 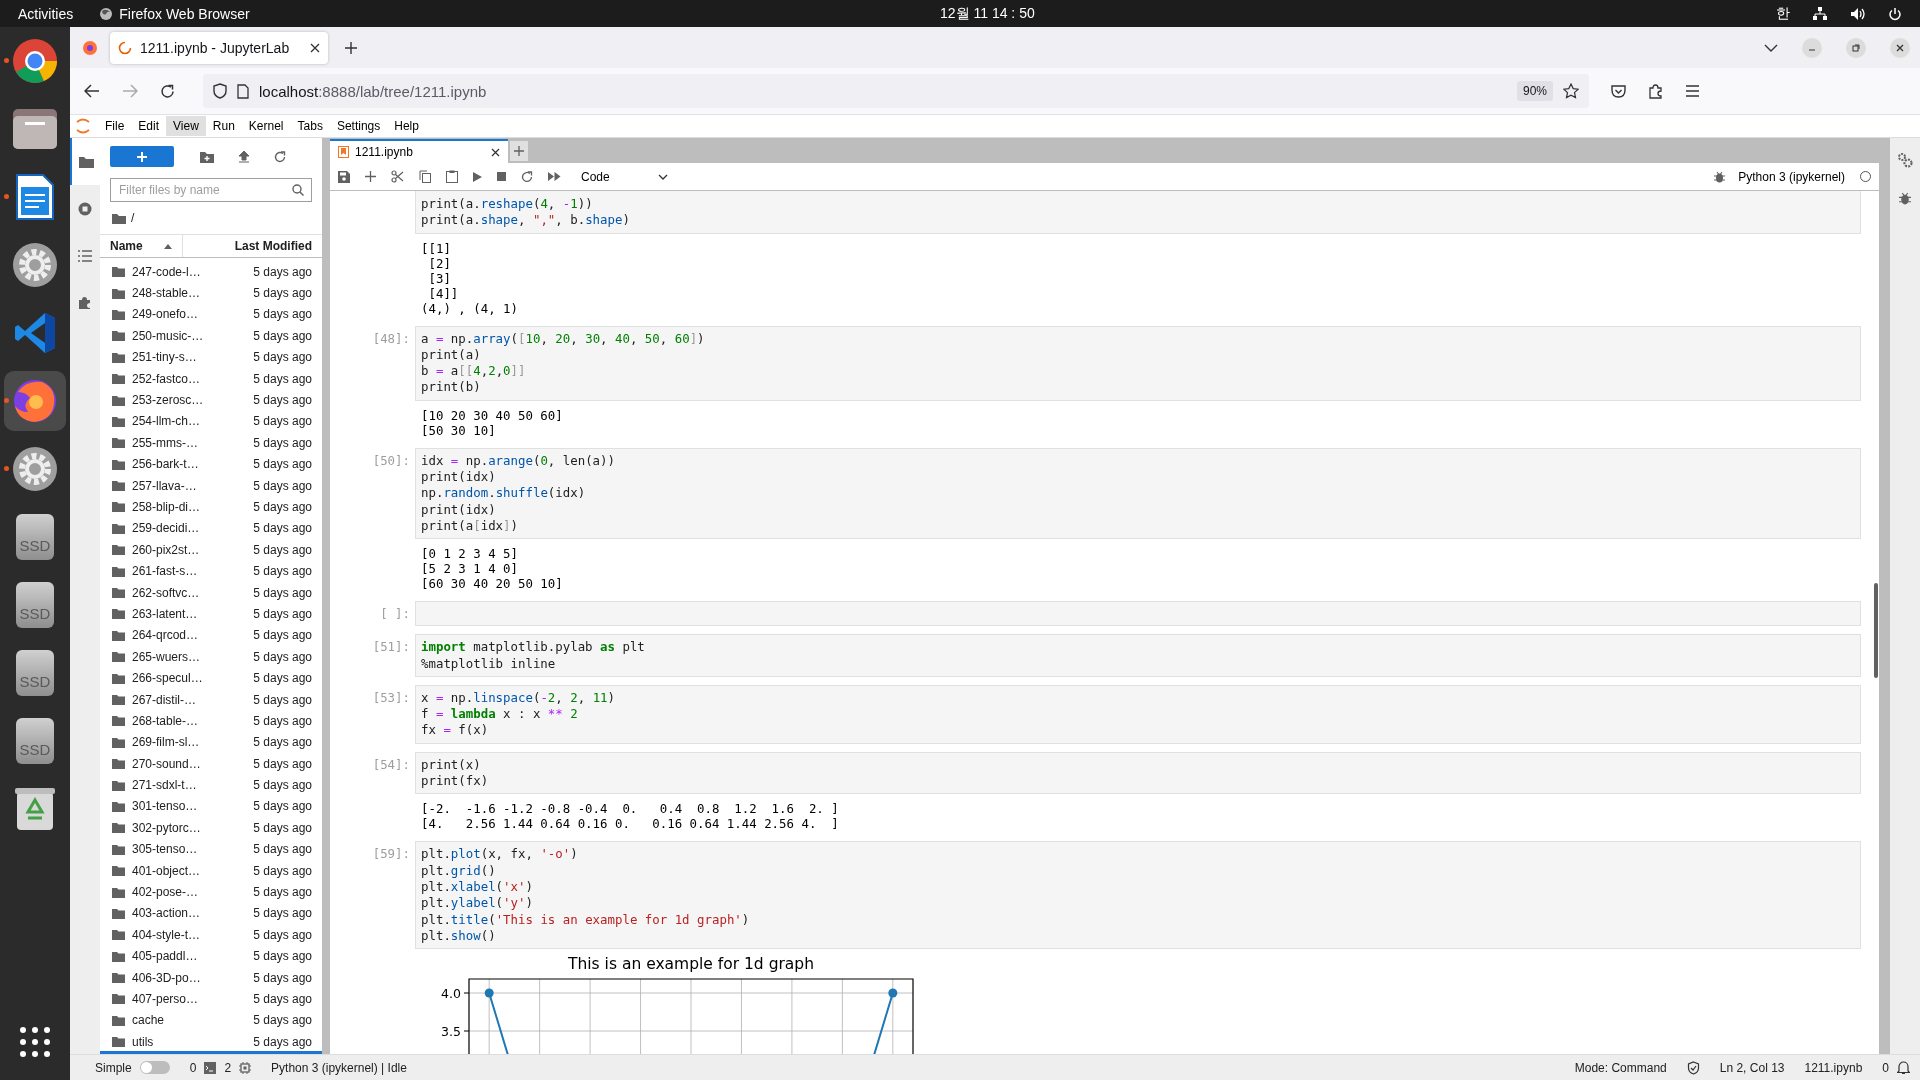 What do you see at coordinates (630, 824) in the screenshot?
I see `output-line: [4. 2.56 1.44 0.64 0.16 0. 0.16 0.64 1.44 2.56 4. ]` at bounding box center [630, 824].